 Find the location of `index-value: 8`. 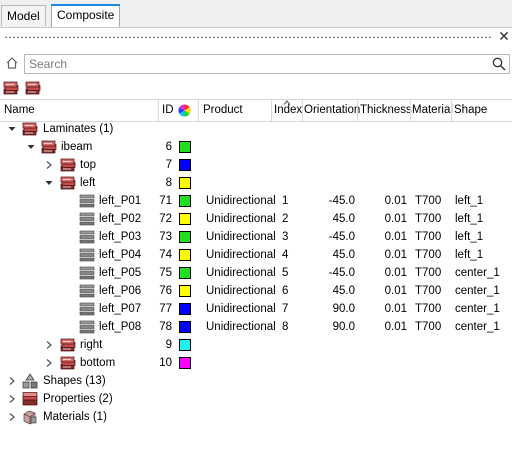

index-value: 8 is located at coordinates (285, 327).